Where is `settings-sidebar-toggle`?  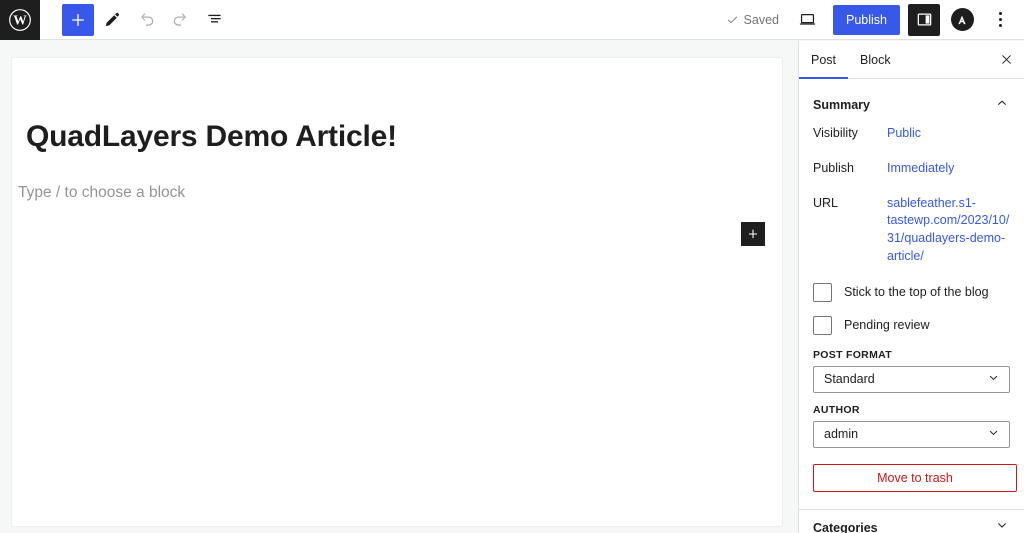
settings-sidebar-toggle is located at coordinates (924, 19).